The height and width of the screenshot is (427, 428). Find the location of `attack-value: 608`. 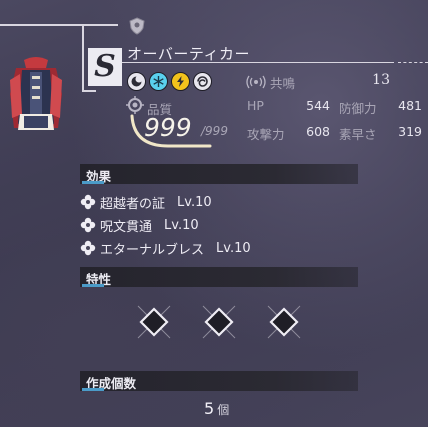

attack-value: 608 is located at coordinates (318, 131).